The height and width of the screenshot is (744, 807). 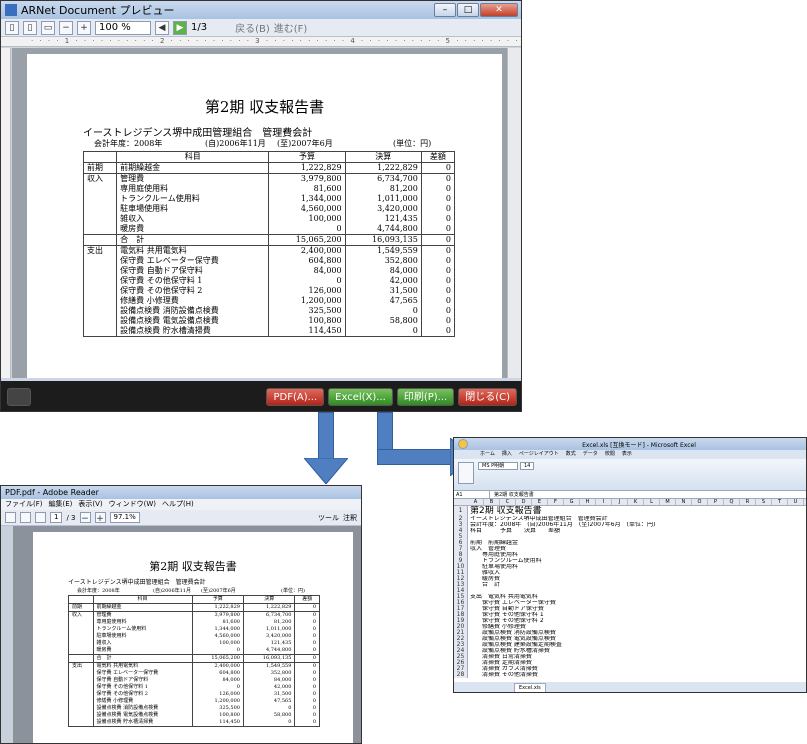 What do you see at coordinates (142, 715) in the screenshot?
I see `item-cell: 設備点検費 電気設備点検費` at bounding box center [142, 715].